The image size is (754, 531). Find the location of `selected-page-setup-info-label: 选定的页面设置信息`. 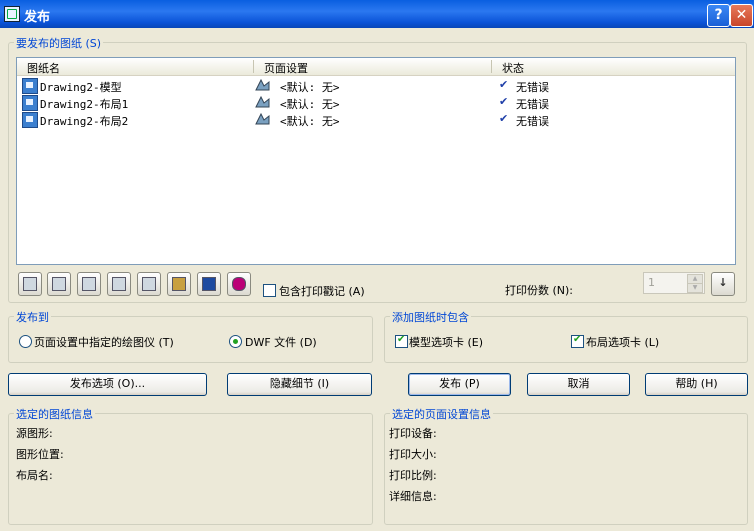

selected-page-setup-info-label: 选定的页面设置信息 is located at coordinates (441, 414).